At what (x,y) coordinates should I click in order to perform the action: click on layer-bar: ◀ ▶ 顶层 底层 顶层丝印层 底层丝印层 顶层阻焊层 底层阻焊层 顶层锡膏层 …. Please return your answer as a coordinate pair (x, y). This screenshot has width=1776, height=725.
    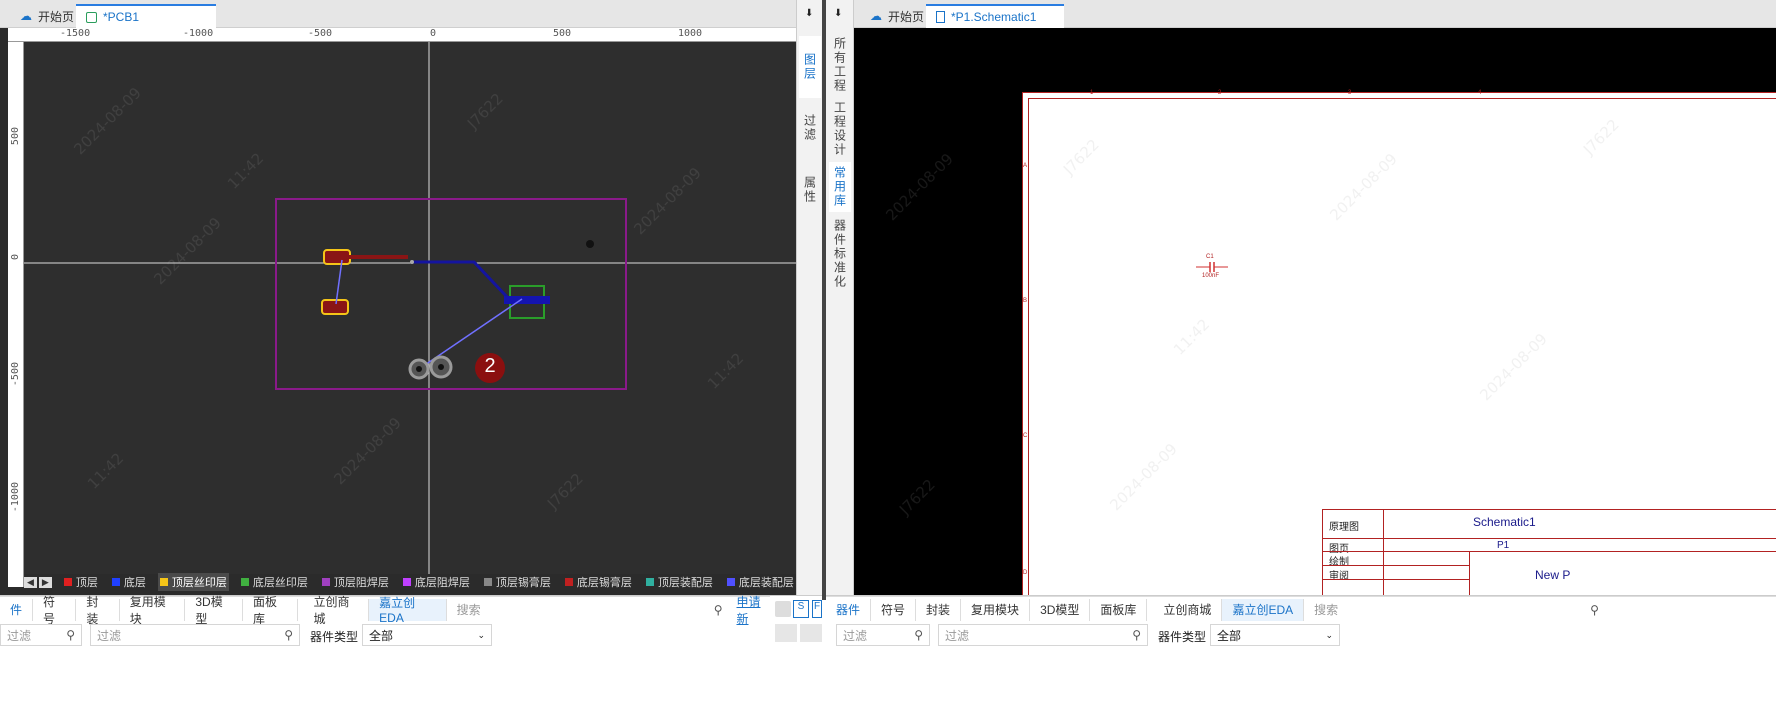
    Looking at the image, I should click on (410, 582).